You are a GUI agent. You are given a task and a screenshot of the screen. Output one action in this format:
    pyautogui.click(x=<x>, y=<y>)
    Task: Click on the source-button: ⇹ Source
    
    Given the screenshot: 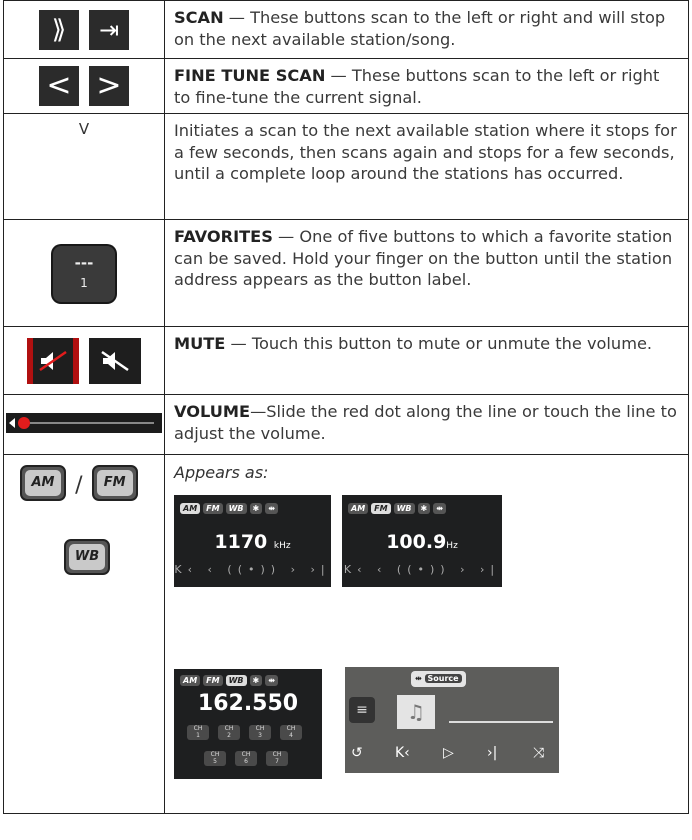 What is the action you would take?
    pyautogui.click(x=438, y=679)
    